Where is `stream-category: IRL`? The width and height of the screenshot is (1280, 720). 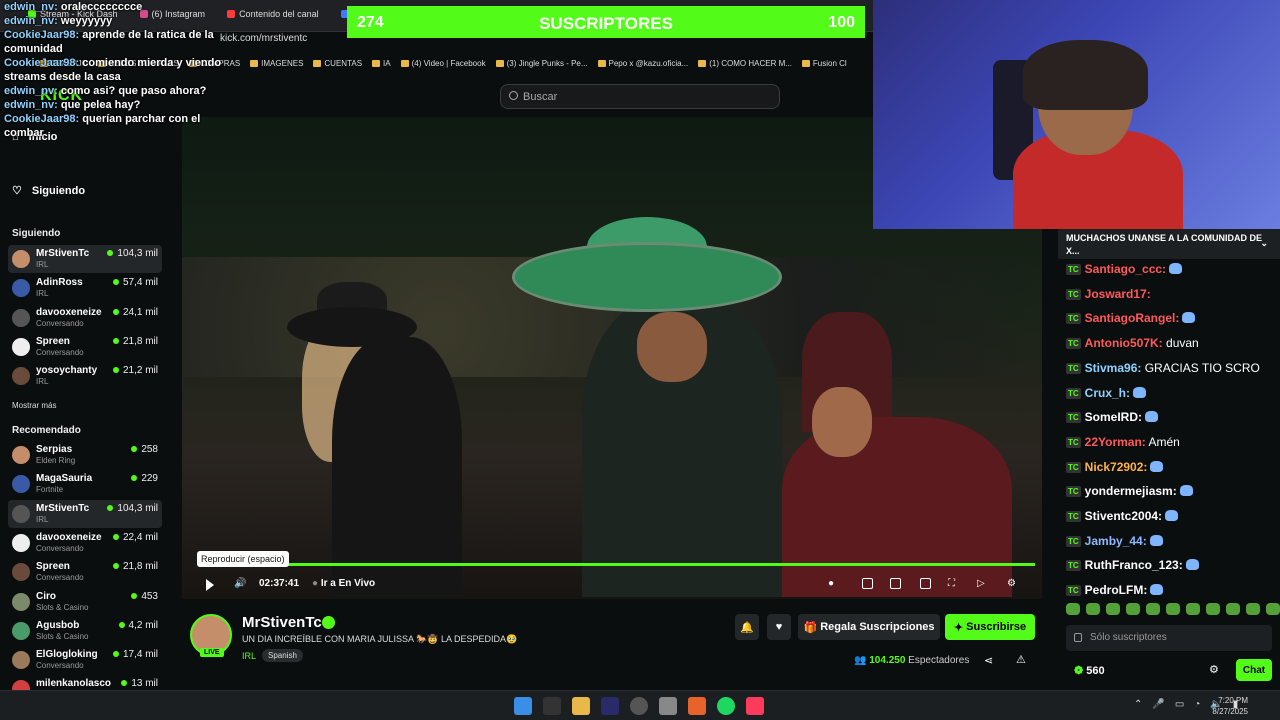 stream-category: IRL is located at coordinates (249, 656).